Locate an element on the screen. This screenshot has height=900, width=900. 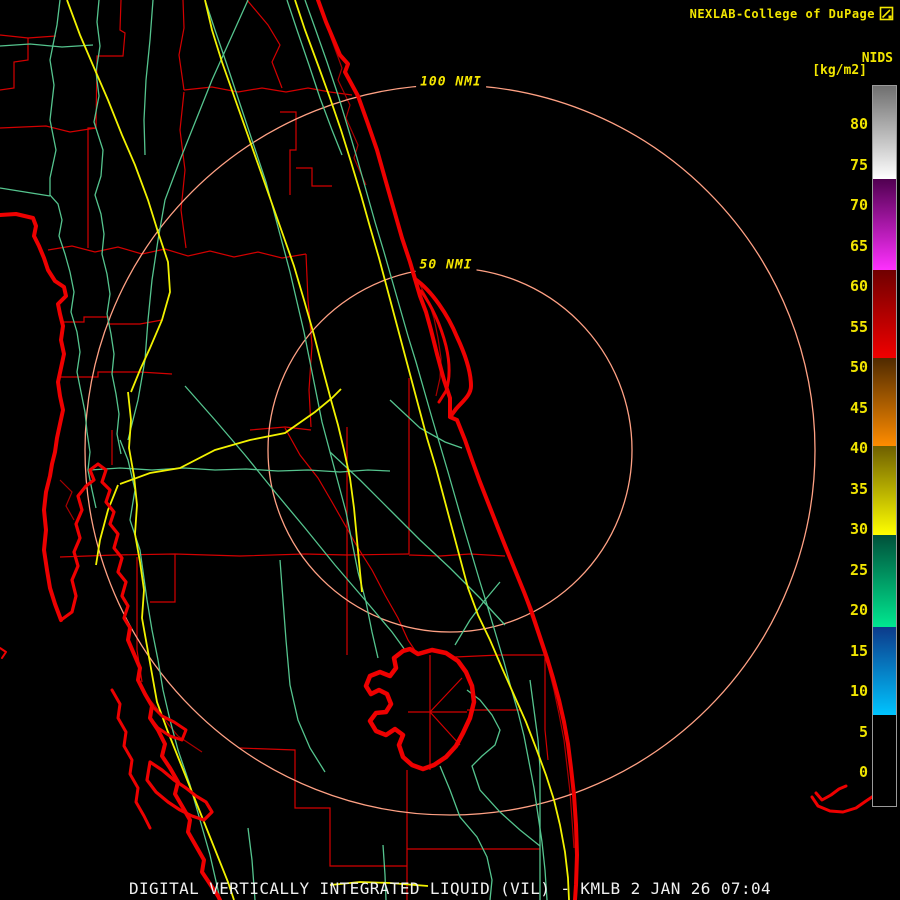
color-scale-tick-label: 5 is located at coordinates (863, 731).